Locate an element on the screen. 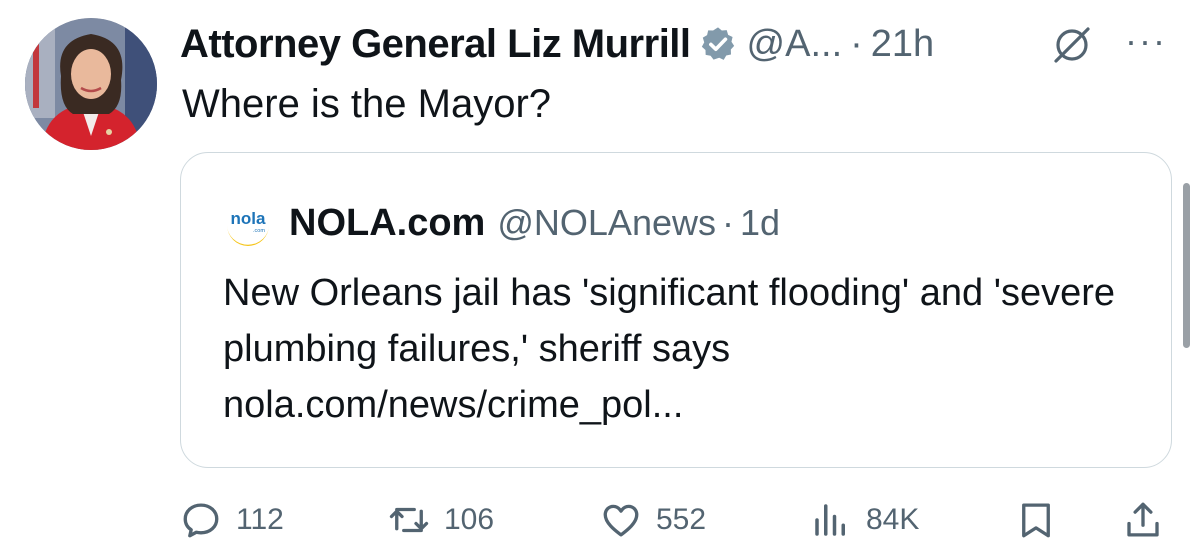 The width and height of the screenshot is (1200, 549). share-icon is located at coordinates (1143, 519).